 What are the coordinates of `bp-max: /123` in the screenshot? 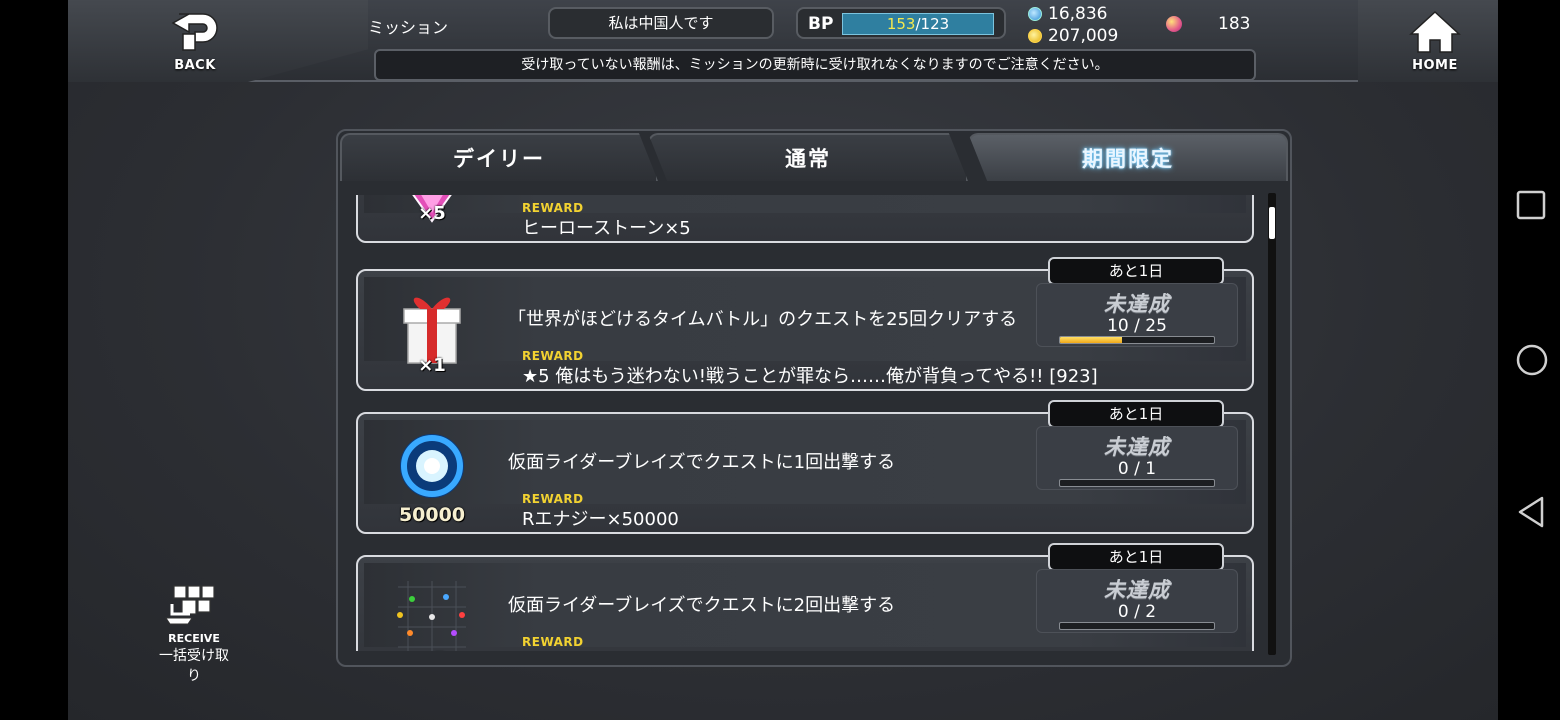 It's located at (932, 24).